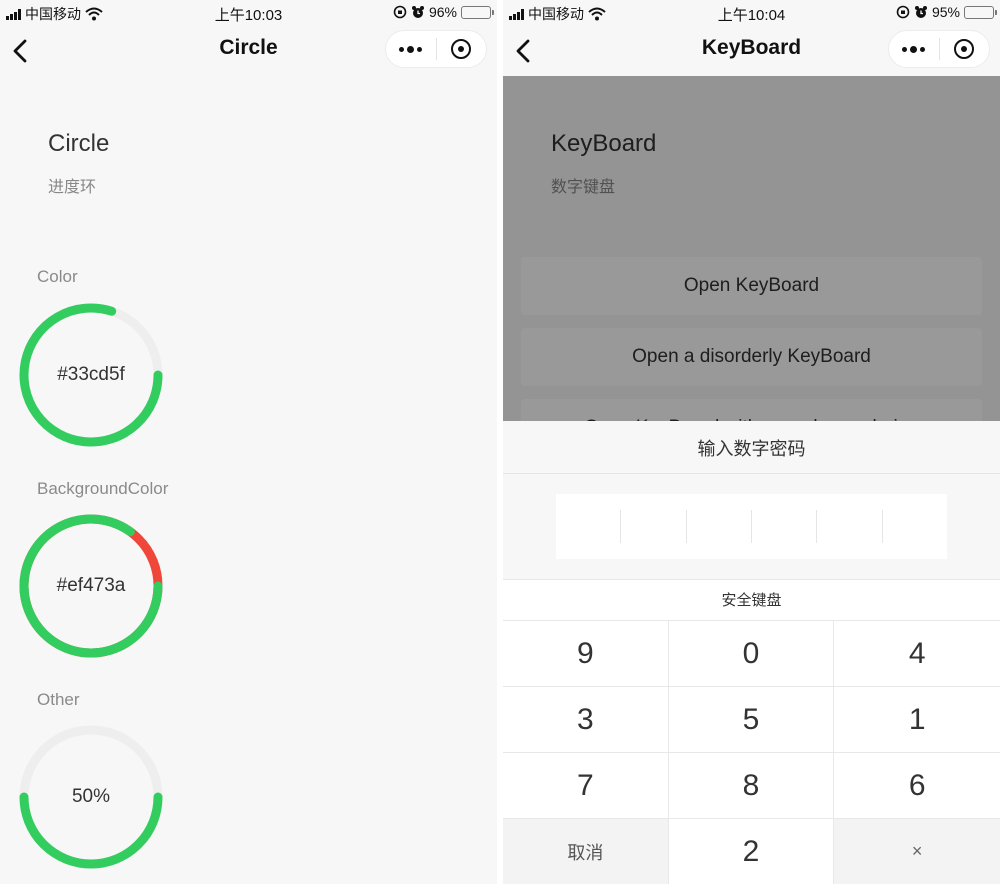 The height and width of the screenshot is (884, 1000). Describe the element at coordinates (72, 187) in the screenshot. I see `page-subtitle: 进度环` at that location.